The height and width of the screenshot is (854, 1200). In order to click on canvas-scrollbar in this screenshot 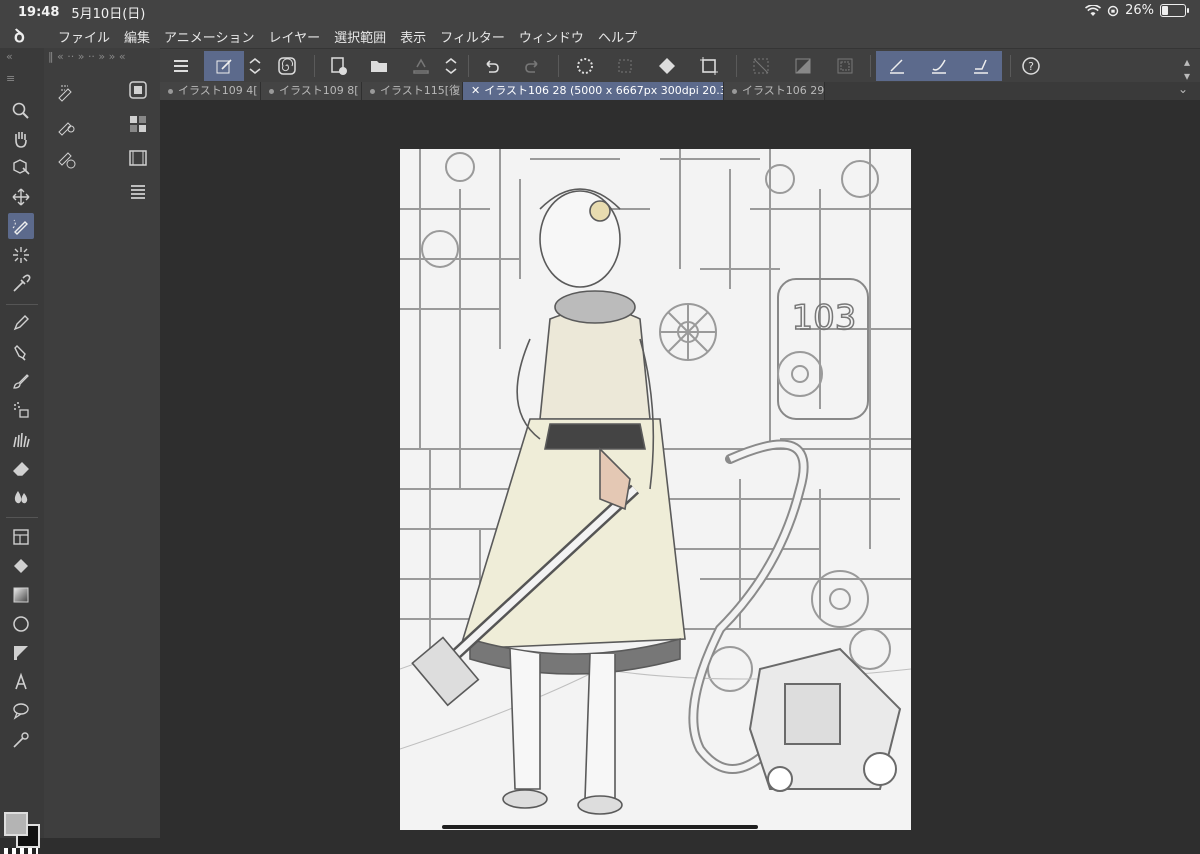, I will do `click(600, 827)`.